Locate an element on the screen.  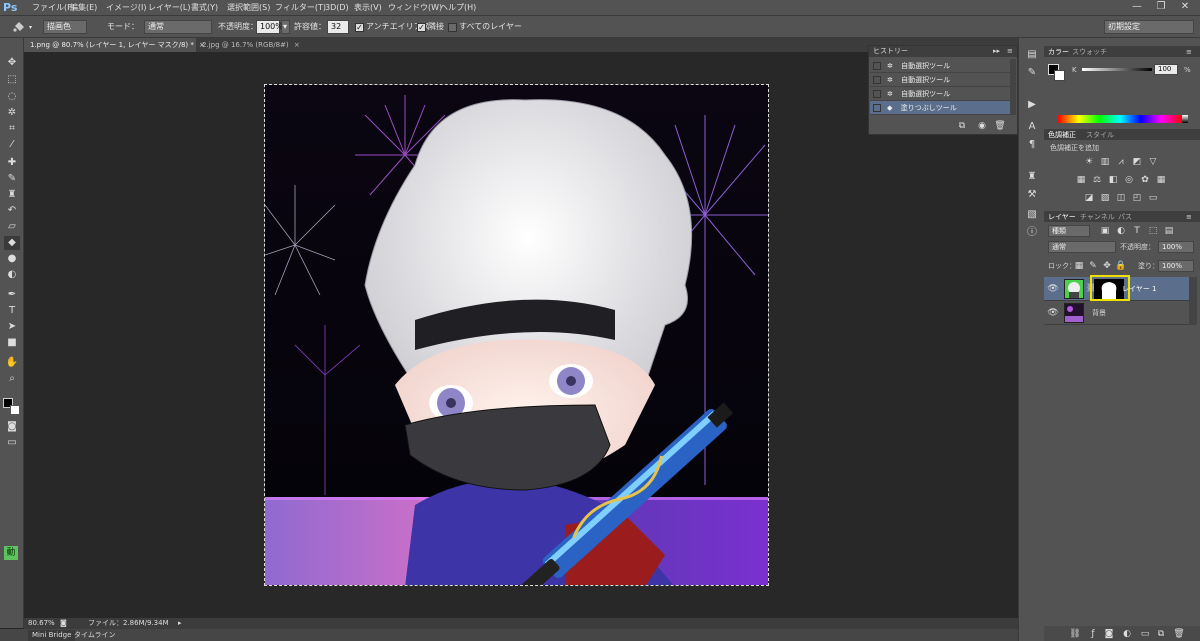
marquee-tool-icon: ⬚ is located at coordinates (12, 80).